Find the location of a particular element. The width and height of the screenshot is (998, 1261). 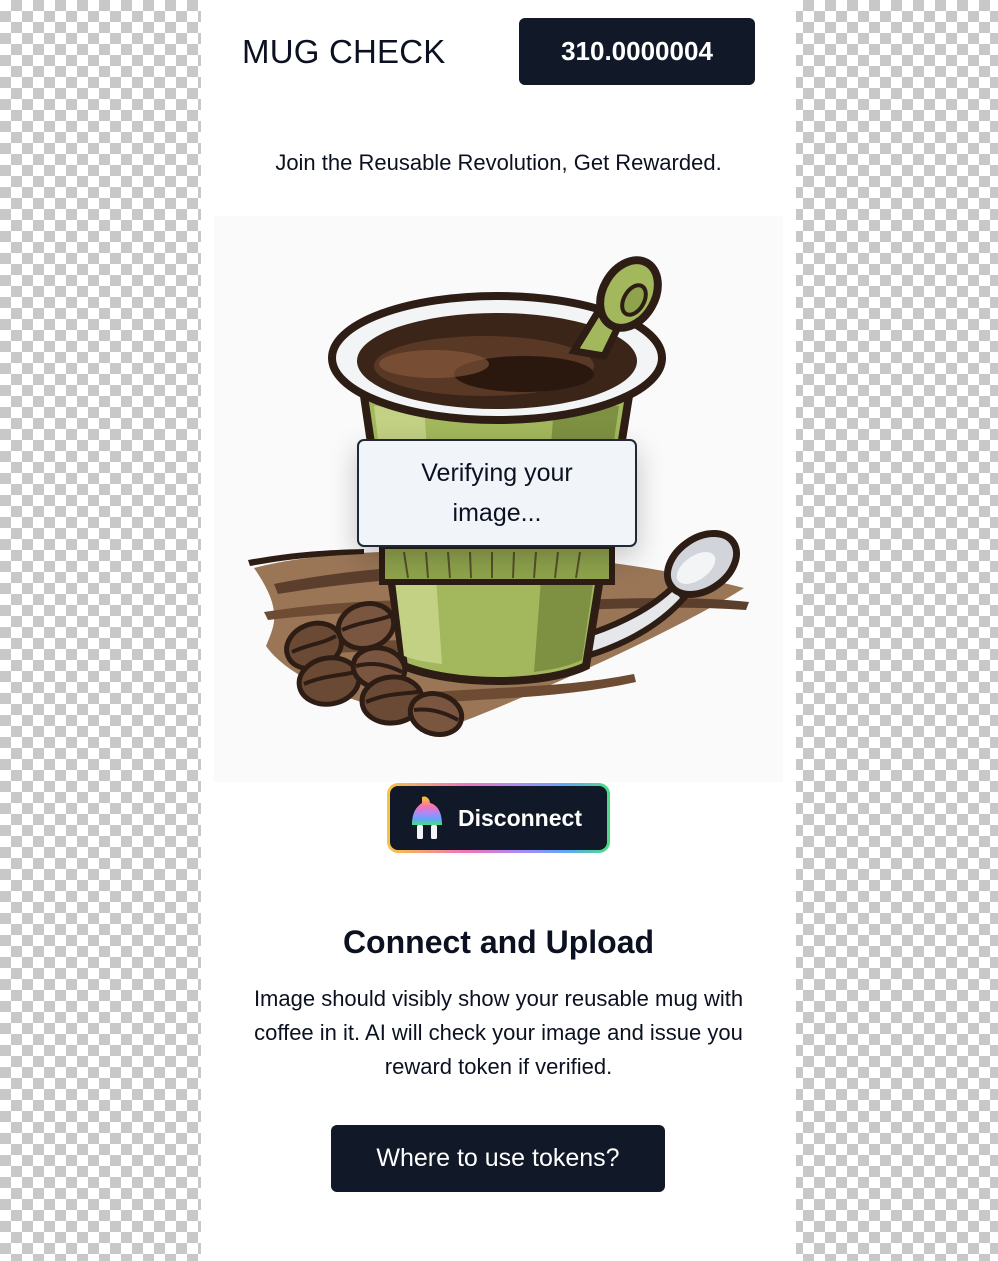

token-balance-button: 310.0000004 is located at coordinates (637, 51).